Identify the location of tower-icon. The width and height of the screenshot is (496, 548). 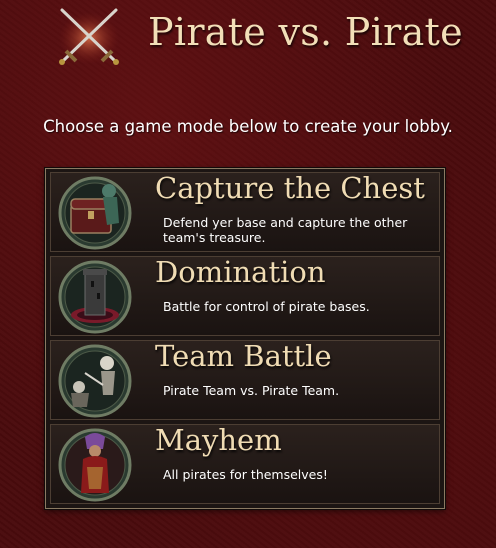
(95, 297).